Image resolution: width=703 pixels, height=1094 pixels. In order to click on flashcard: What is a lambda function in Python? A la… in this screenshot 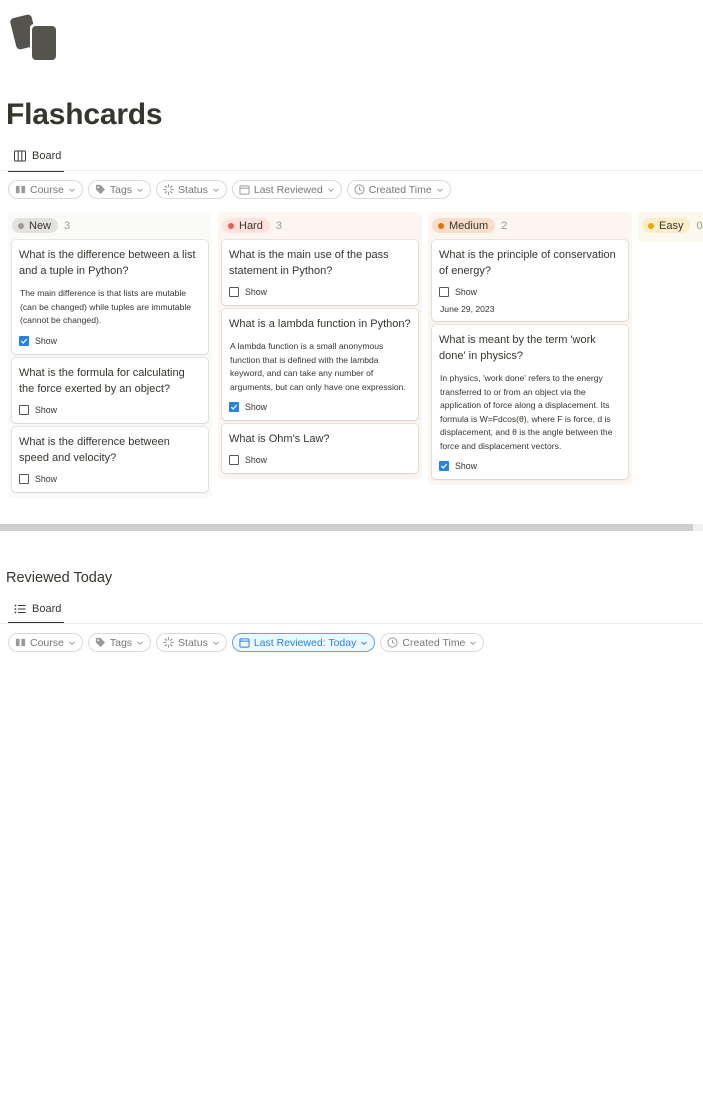, I will do `click(320, 364)`.